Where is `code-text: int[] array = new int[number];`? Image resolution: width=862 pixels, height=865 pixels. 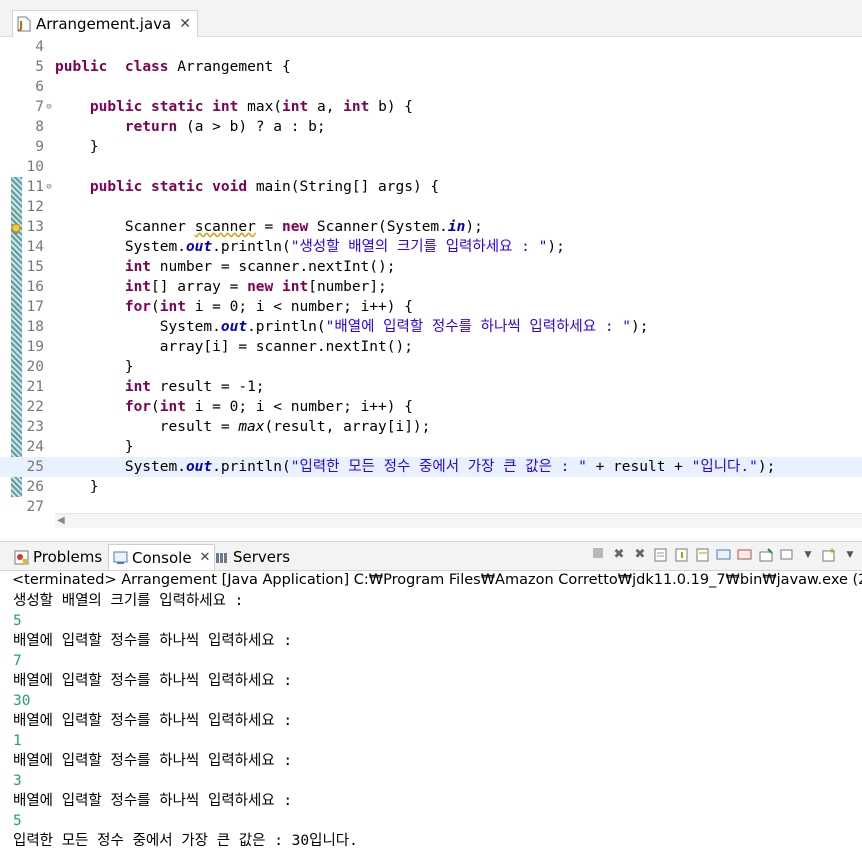 code-text: int[] array = new int[number]; is located at coordinates (255, 287).